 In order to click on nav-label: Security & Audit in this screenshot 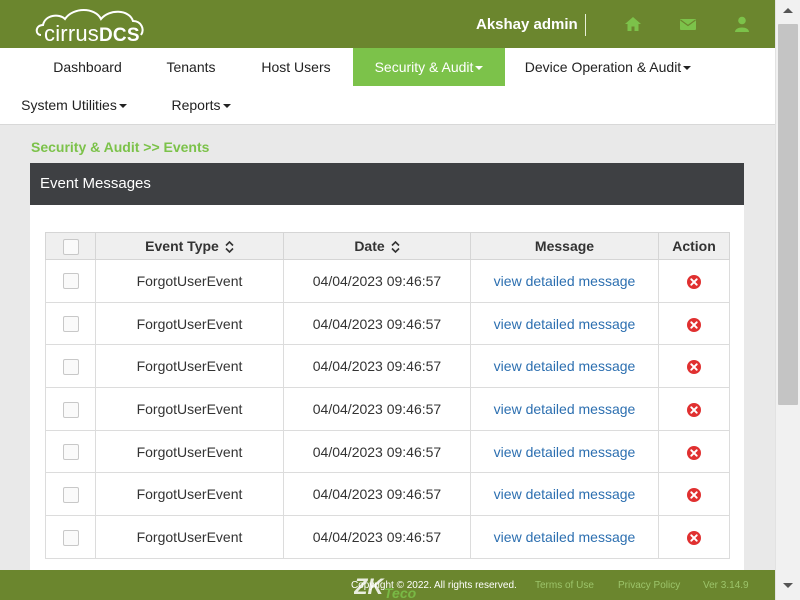, I will do `click(424, 67)`.